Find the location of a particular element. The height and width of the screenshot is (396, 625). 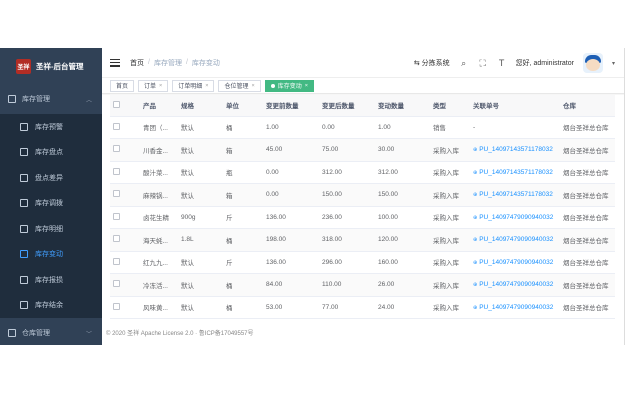

diff-icon is located at coordinates (24, 177).